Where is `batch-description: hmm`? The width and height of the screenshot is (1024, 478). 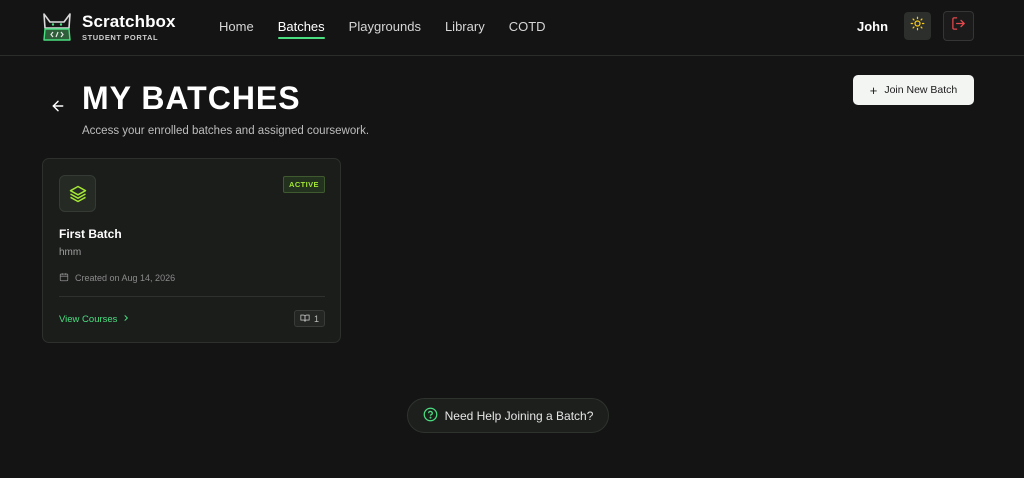 batch-description: hmm is located at coordinates (70, 252).